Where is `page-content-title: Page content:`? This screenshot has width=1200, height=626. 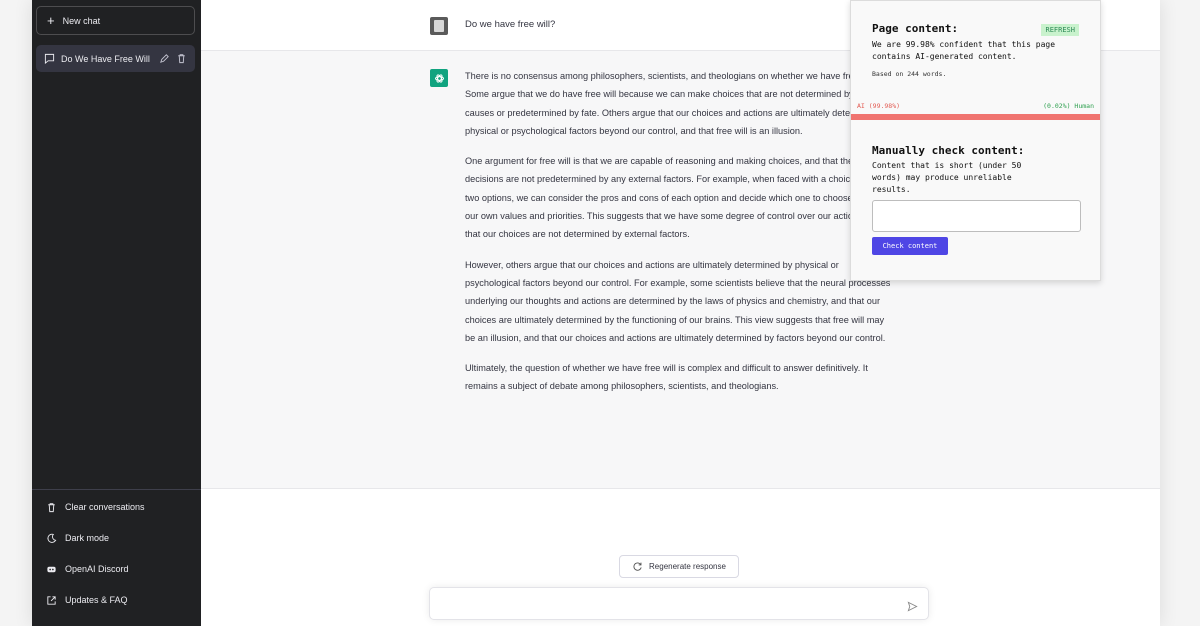
page-content-title: Page content: is located at coordinates (915, 28).